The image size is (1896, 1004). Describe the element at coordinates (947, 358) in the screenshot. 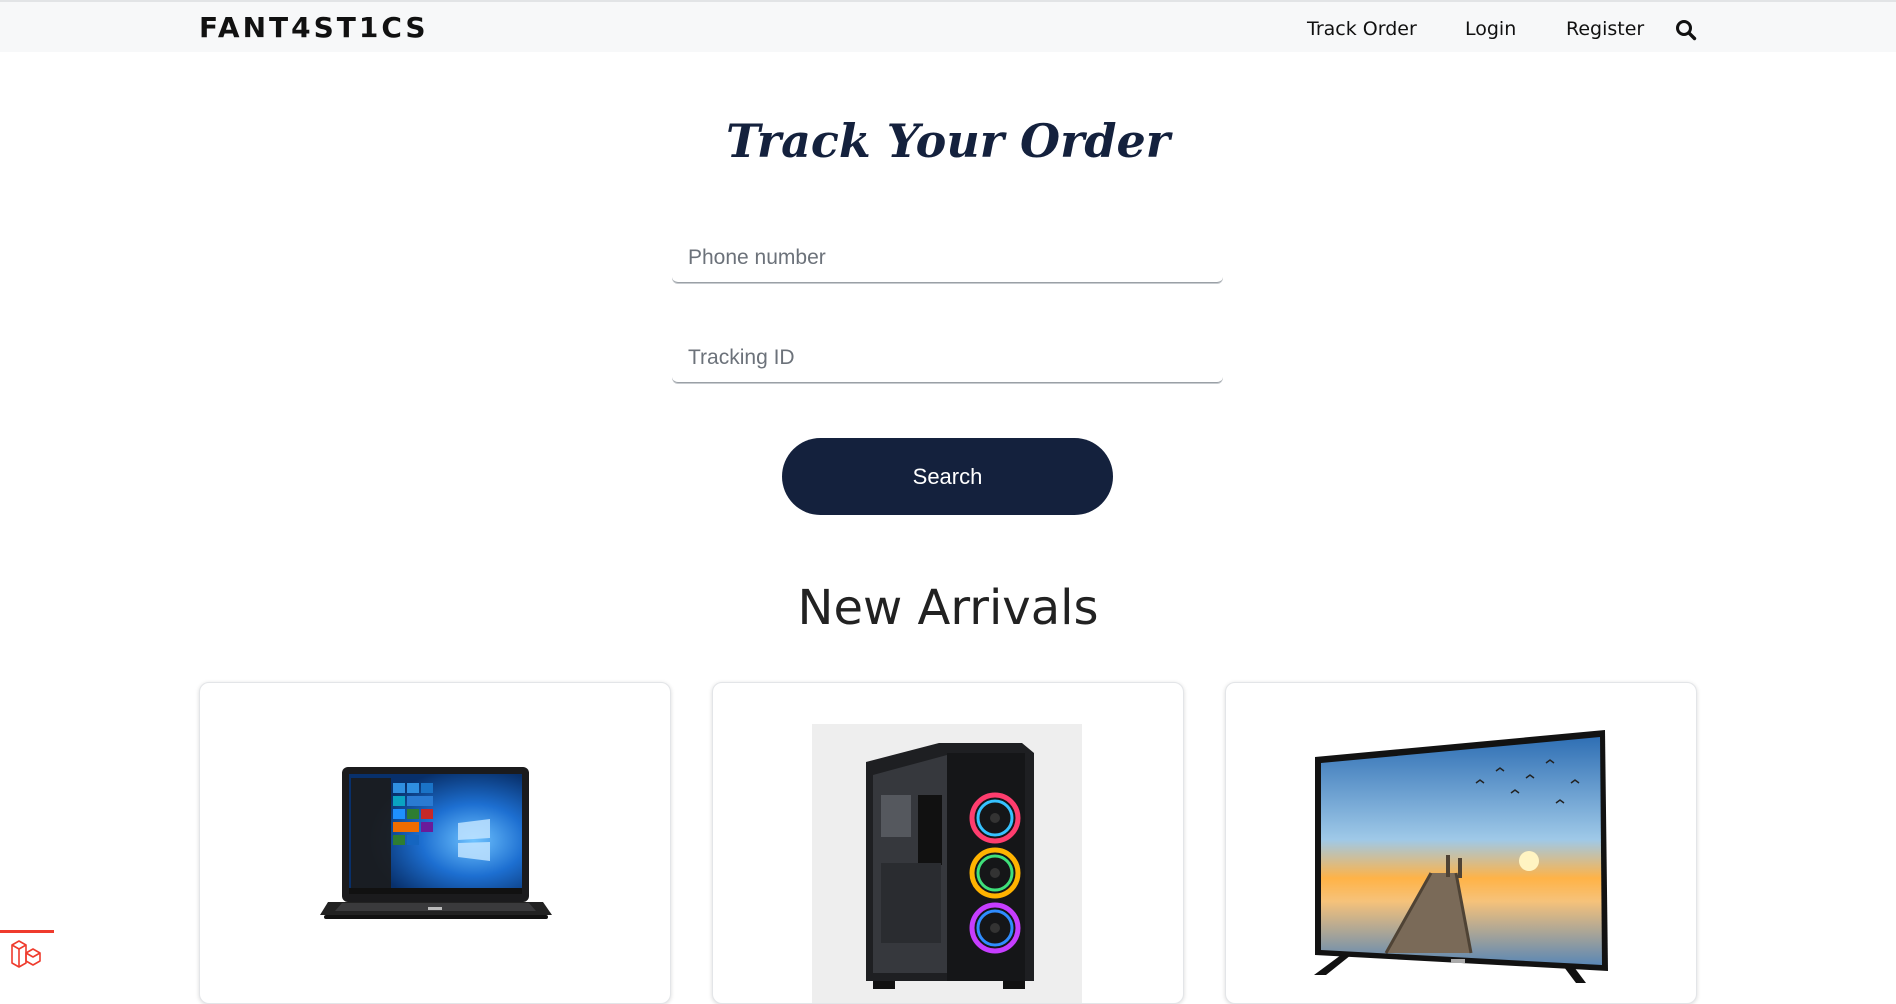

I see `tracking-id-input` at that location.